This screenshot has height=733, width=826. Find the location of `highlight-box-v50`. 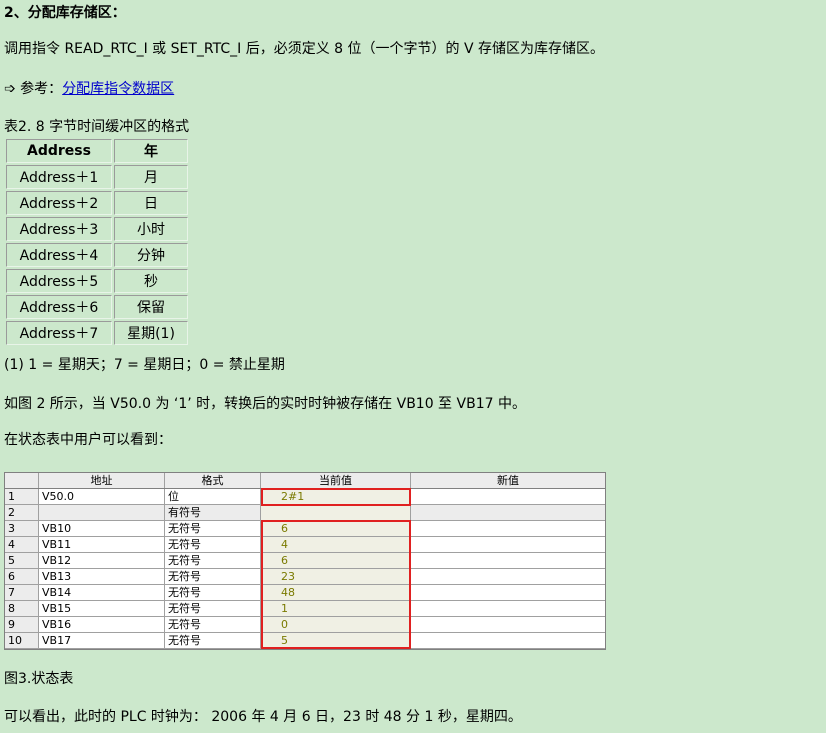

highlight-box-v50 is located at coordinates (336, 497).